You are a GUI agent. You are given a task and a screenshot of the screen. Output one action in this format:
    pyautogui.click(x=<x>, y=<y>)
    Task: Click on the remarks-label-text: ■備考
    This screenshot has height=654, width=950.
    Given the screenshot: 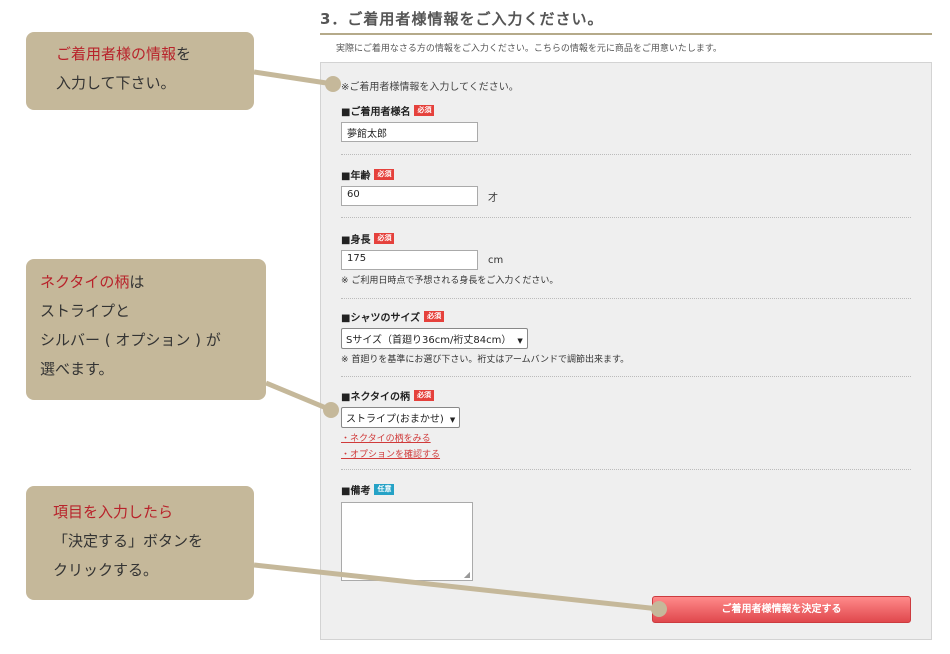 What is the action you would take?
    pyautogui.click(x=356, y=491)
    